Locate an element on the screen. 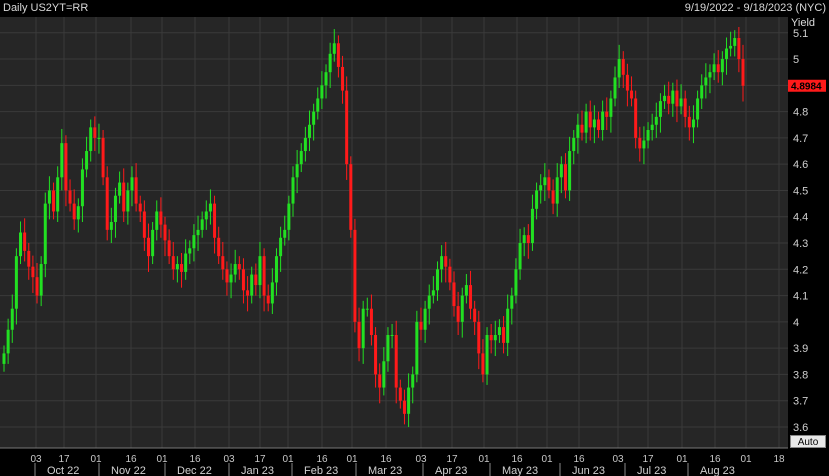  month-label: Jan 23 is located at coordinates (257, 470).